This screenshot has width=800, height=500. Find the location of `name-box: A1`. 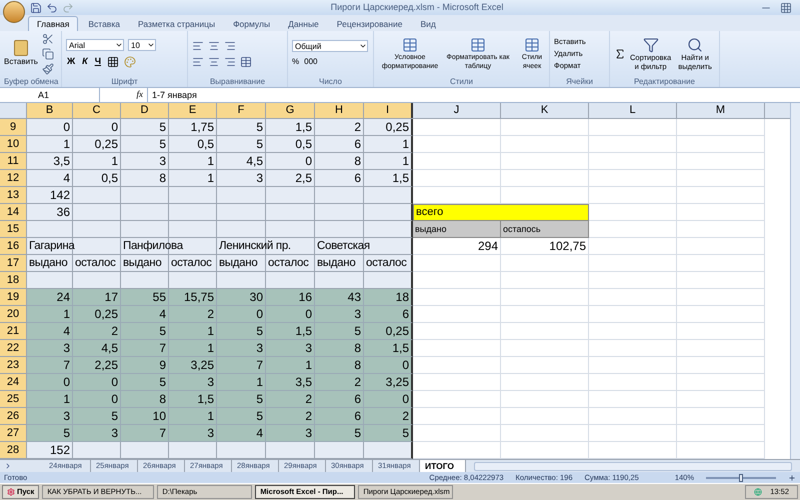

name-box: A1 is located at coordinates (50, 95).